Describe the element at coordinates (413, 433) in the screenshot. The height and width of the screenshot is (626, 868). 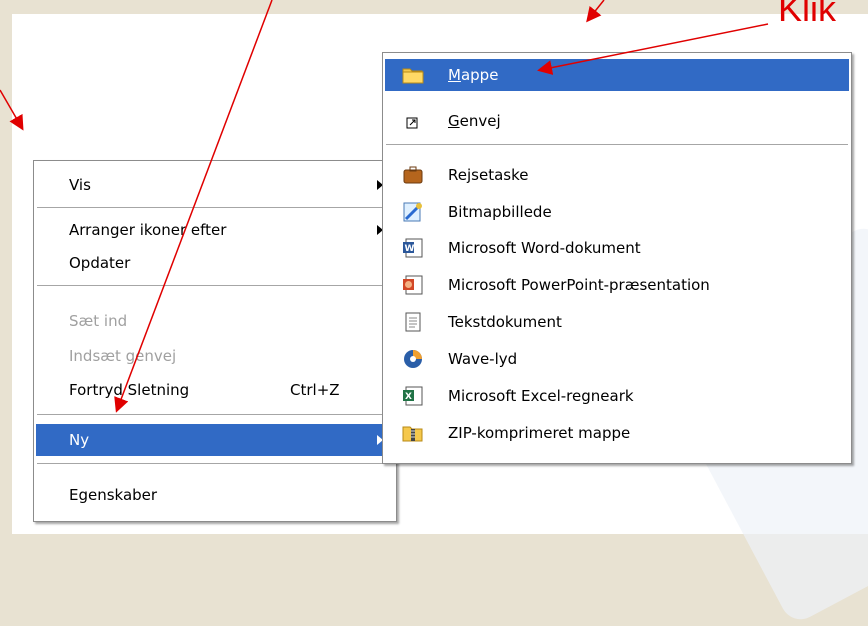
I see `zip-folder-icon` at that location.